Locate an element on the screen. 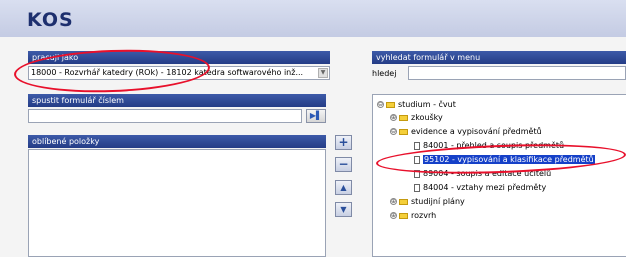  tree-node-evidence: ⊖ evidence a vypisování předmětů is located at coordinates (466, 131).